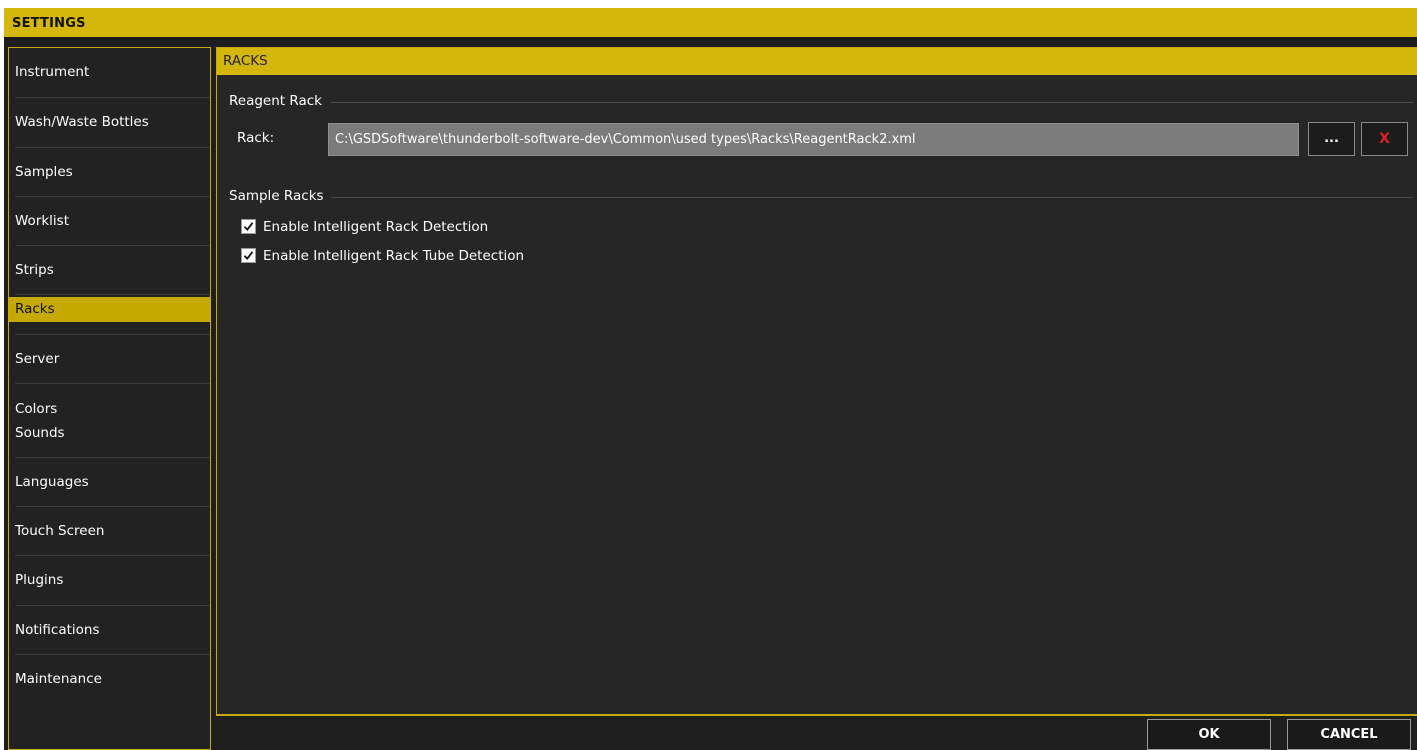 The width and height of the screenshot is (1417, 750). What do you see at coordinates (109, 482) in the screenshot?
I see `sidebar-item-languages: Languages` at bounding box center [109, 482].